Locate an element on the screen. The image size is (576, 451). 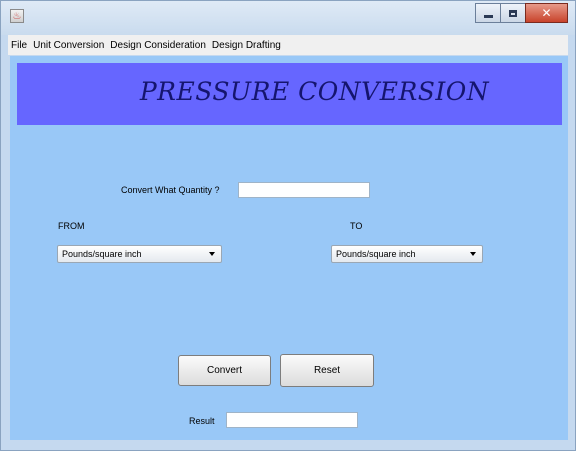
from-unit-value: Pounds/square inch is located at coordinates (102, 254).